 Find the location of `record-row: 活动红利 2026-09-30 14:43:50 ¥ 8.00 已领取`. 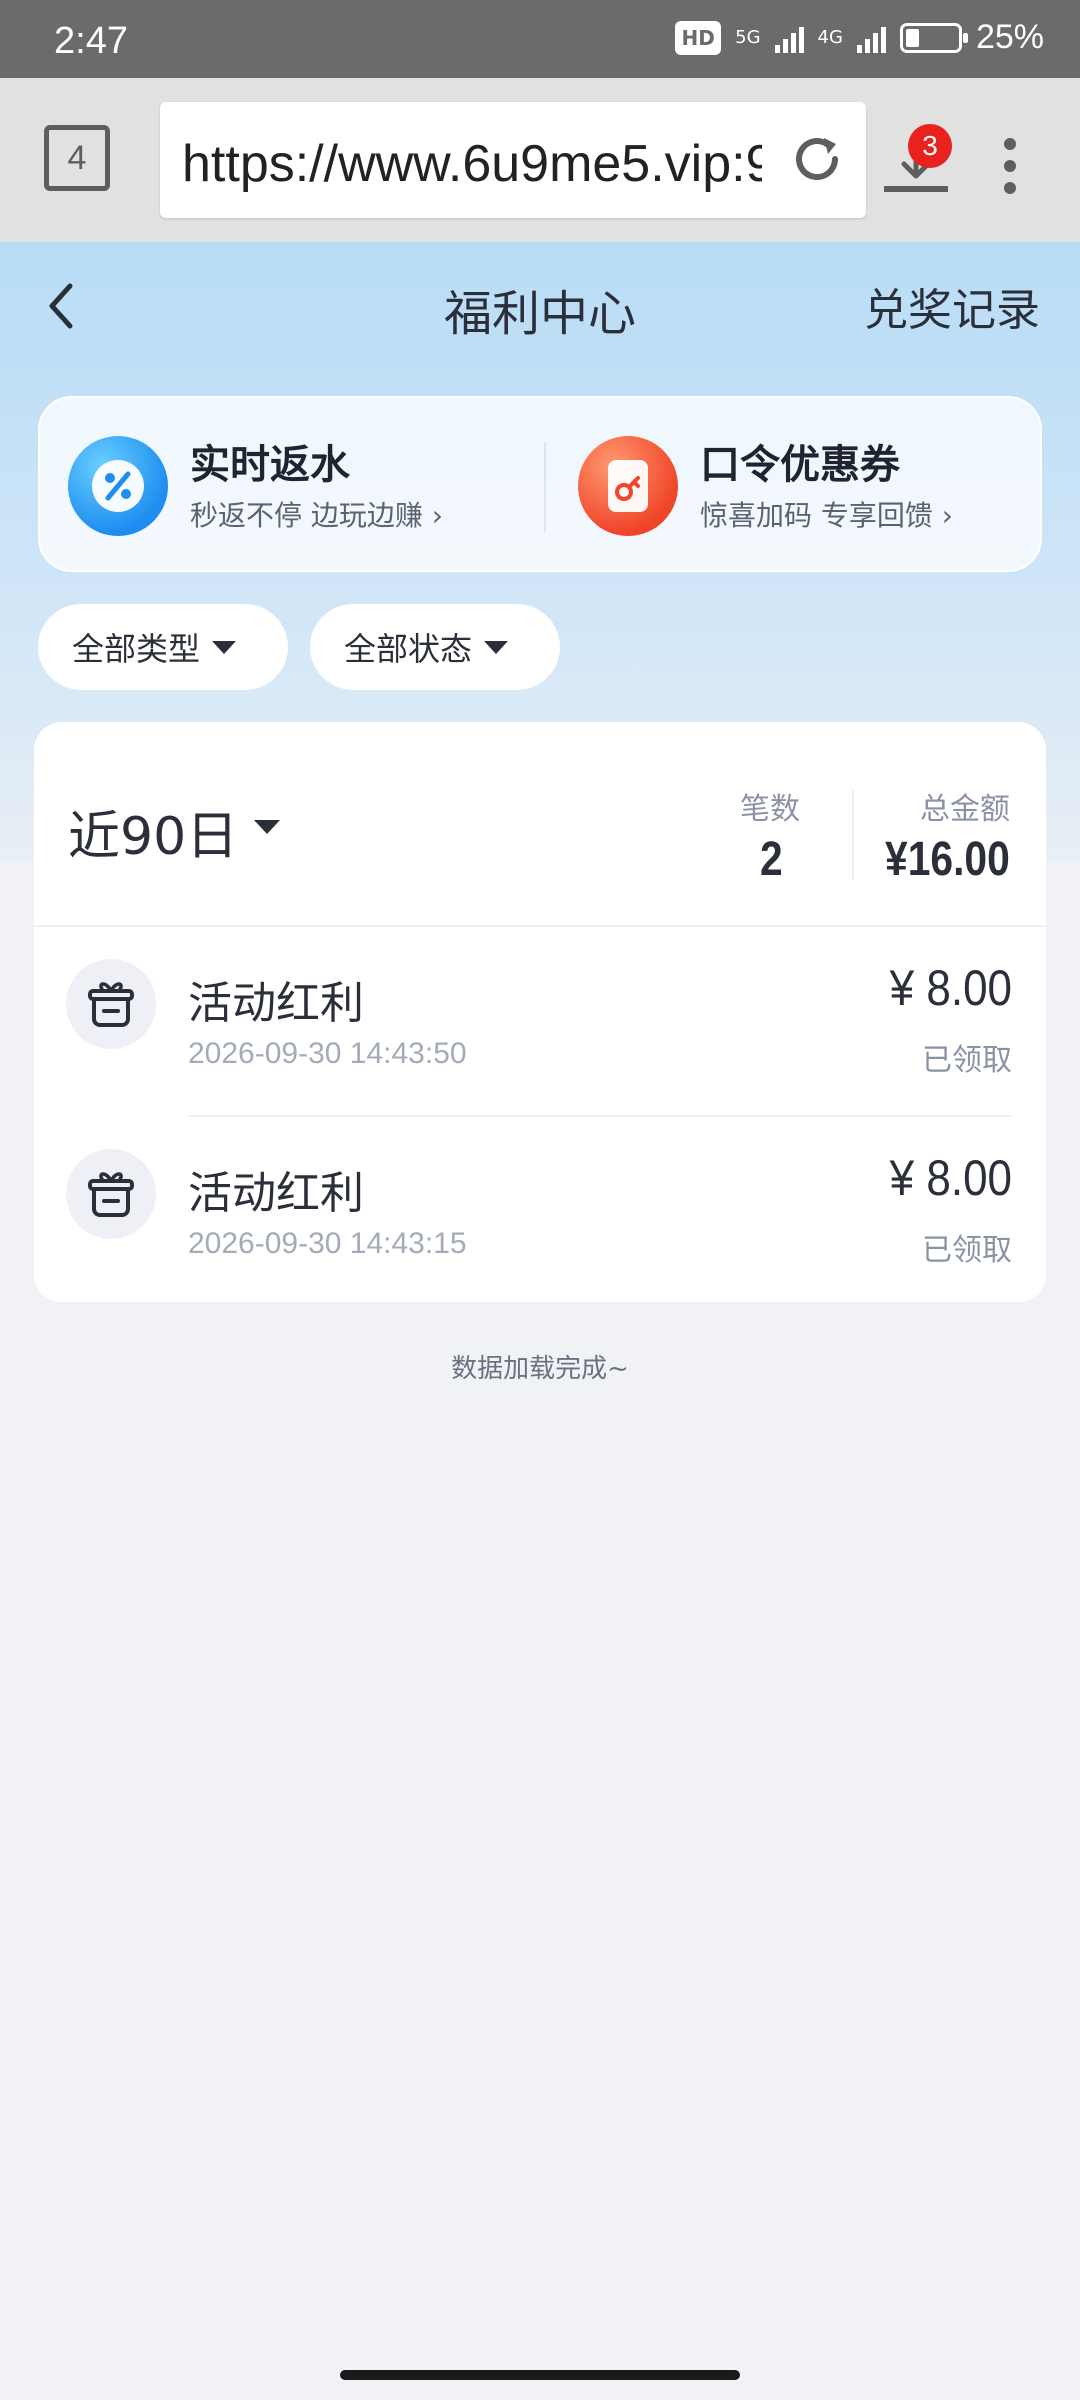

record-row: 活动红利 2026-09-30 14:43:50 ¥ 8.00 已领取 is located at coordinates (540, 1022).